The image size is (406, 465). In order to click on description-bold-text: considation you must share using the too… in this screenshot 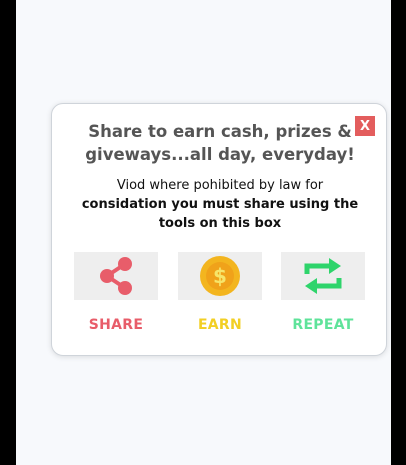, I will do `click(220, 214)`.